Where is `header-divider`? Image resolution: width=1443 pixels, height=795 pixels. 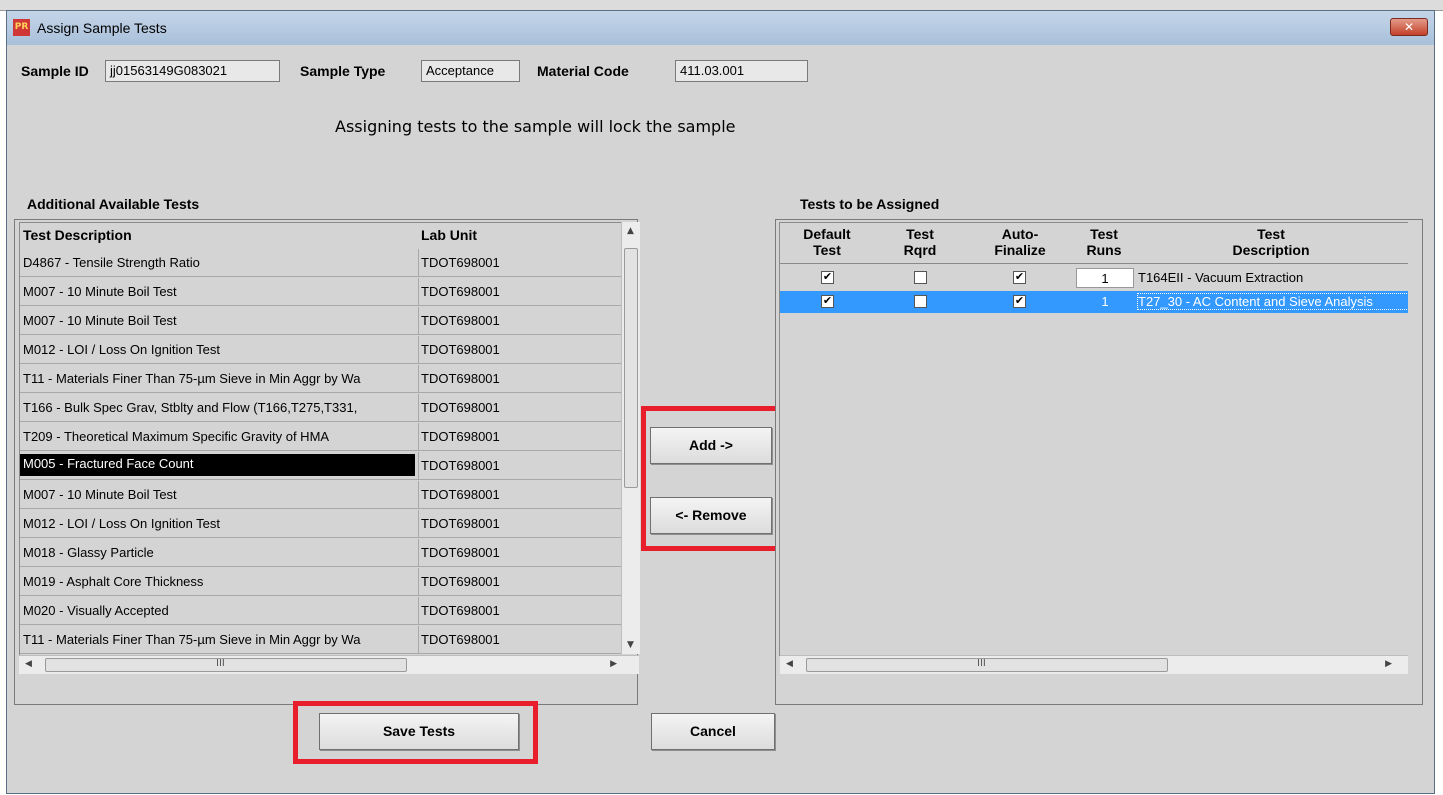 header-divider is located at coordinates (1094, 263).